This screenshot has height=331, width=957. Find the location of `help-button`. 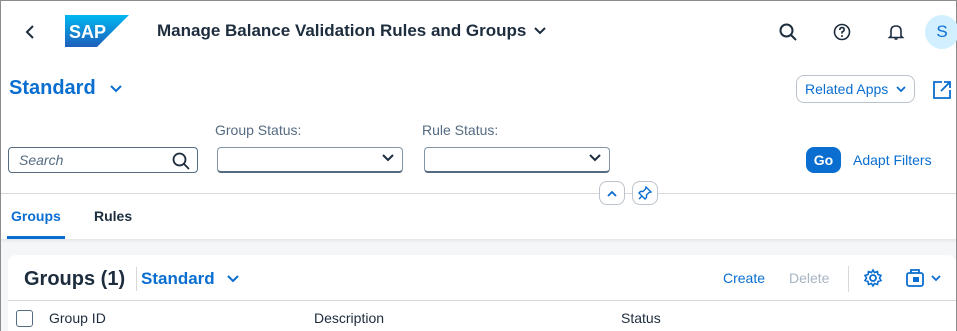

help-button is located at coordinates (842, 32).